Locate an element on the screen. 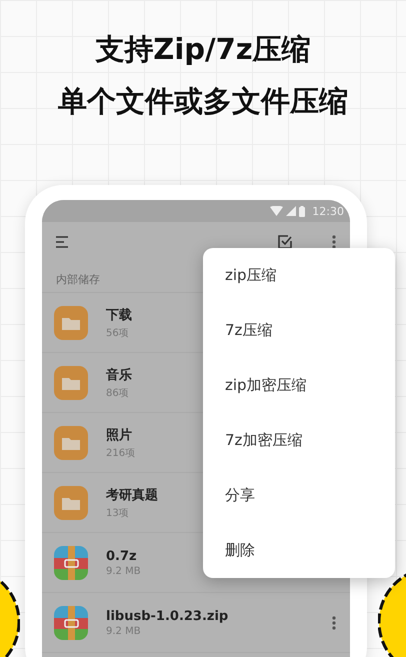 The width and height of the screenshot is (406, 657). file-row: libusb-1.0.23.zip 9.2 MB is located at coordinates (196, 623).